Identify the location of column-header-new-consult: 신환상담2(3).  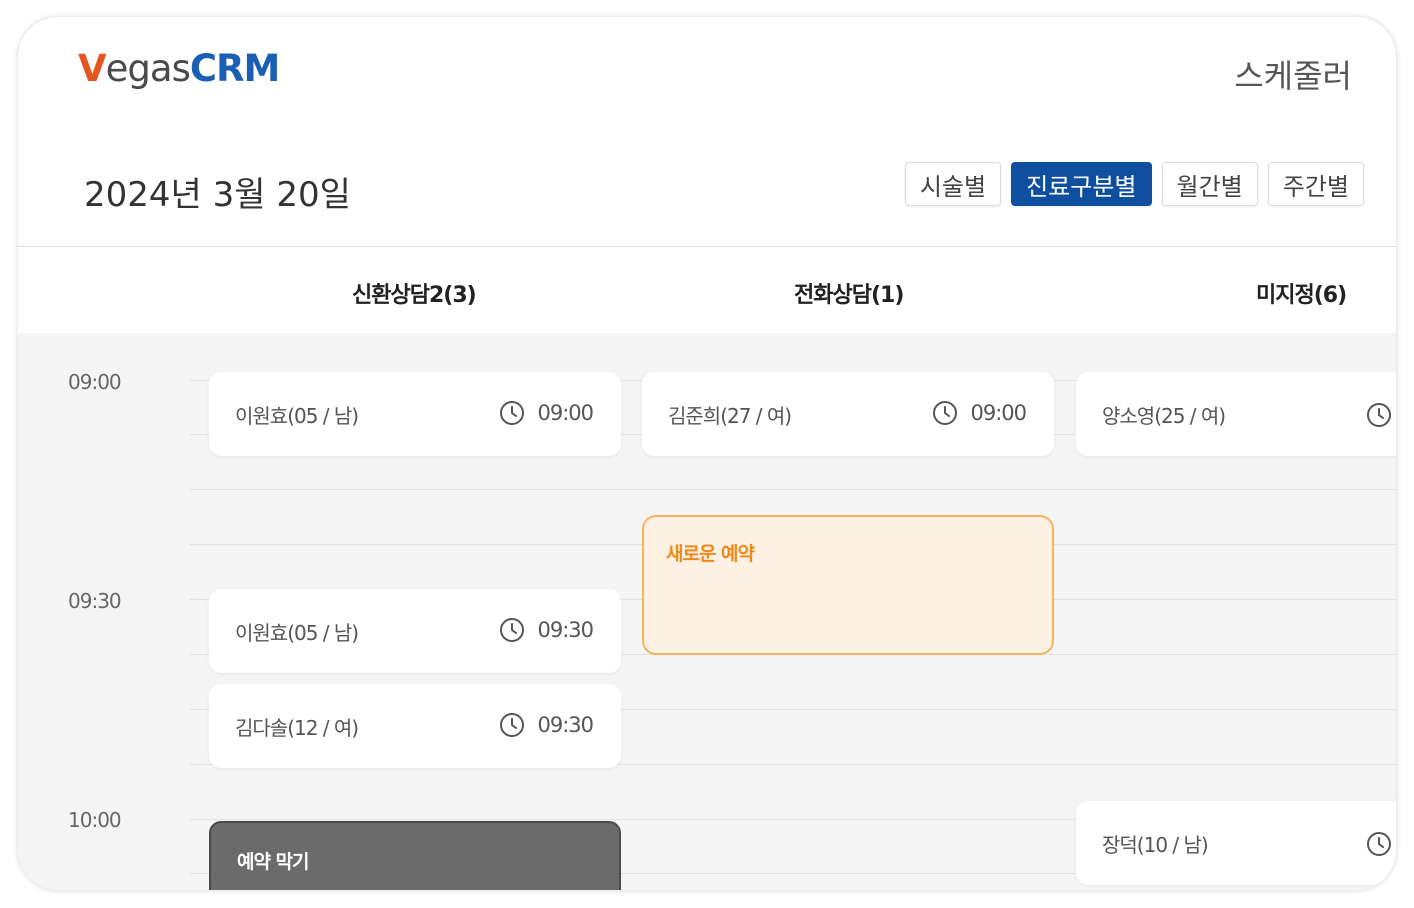
(414, 293).